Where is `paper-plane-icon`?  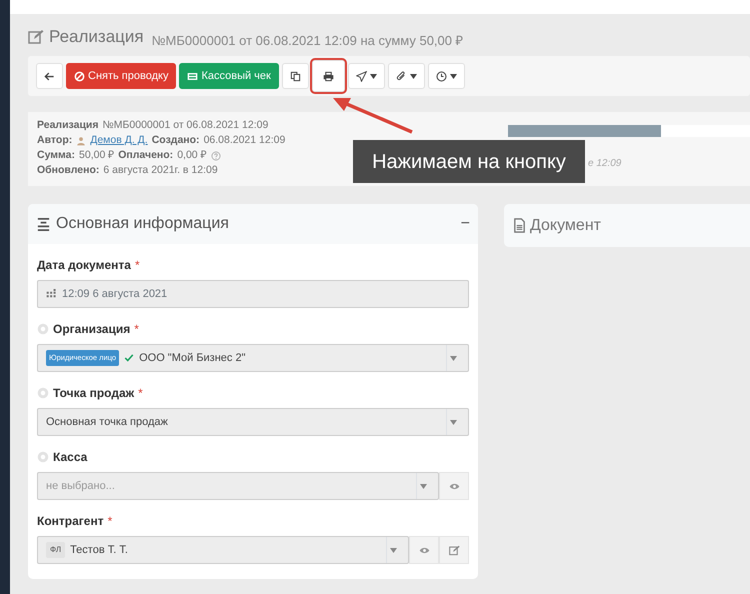 paper-plane-icon is located at coordinates (361, 76).